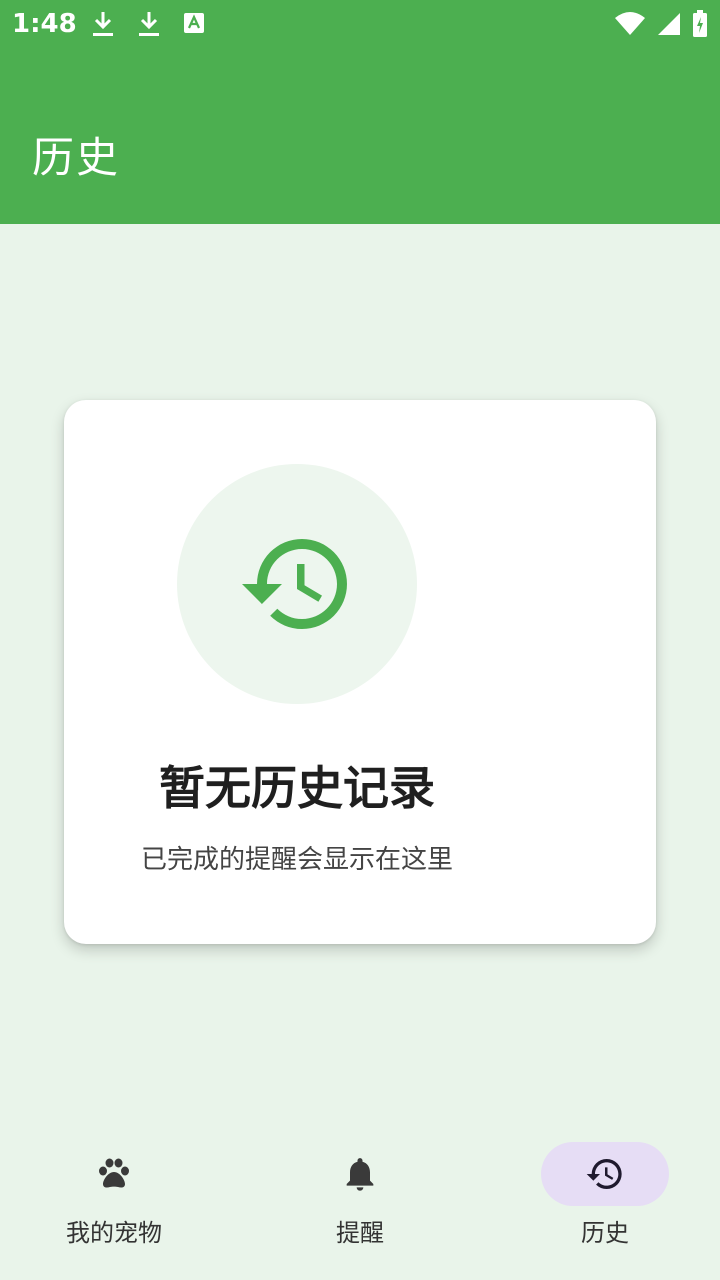 The width and height of the screenshot is (720, 1280). Describe the element at coordinates (605, 1202) in the screenshot. I see `nav-item-history: 历史` at that location.